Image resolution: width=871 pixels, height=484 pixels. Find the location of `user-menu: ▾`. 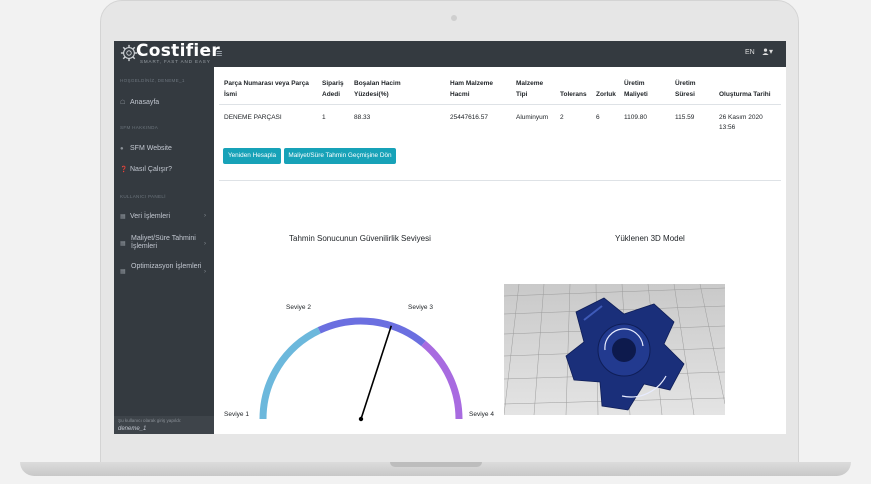

user-menu: ▾ is located at coordinates (767, 51).